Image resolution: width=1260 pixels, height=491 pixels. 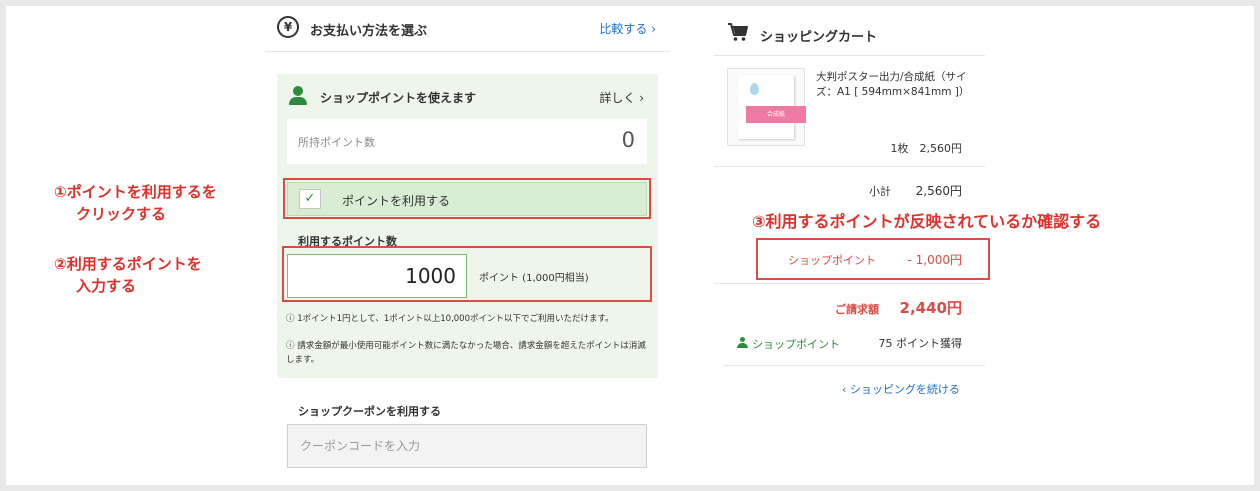 I want to click on annotation-box-use-points, so click(x=467, y=198).